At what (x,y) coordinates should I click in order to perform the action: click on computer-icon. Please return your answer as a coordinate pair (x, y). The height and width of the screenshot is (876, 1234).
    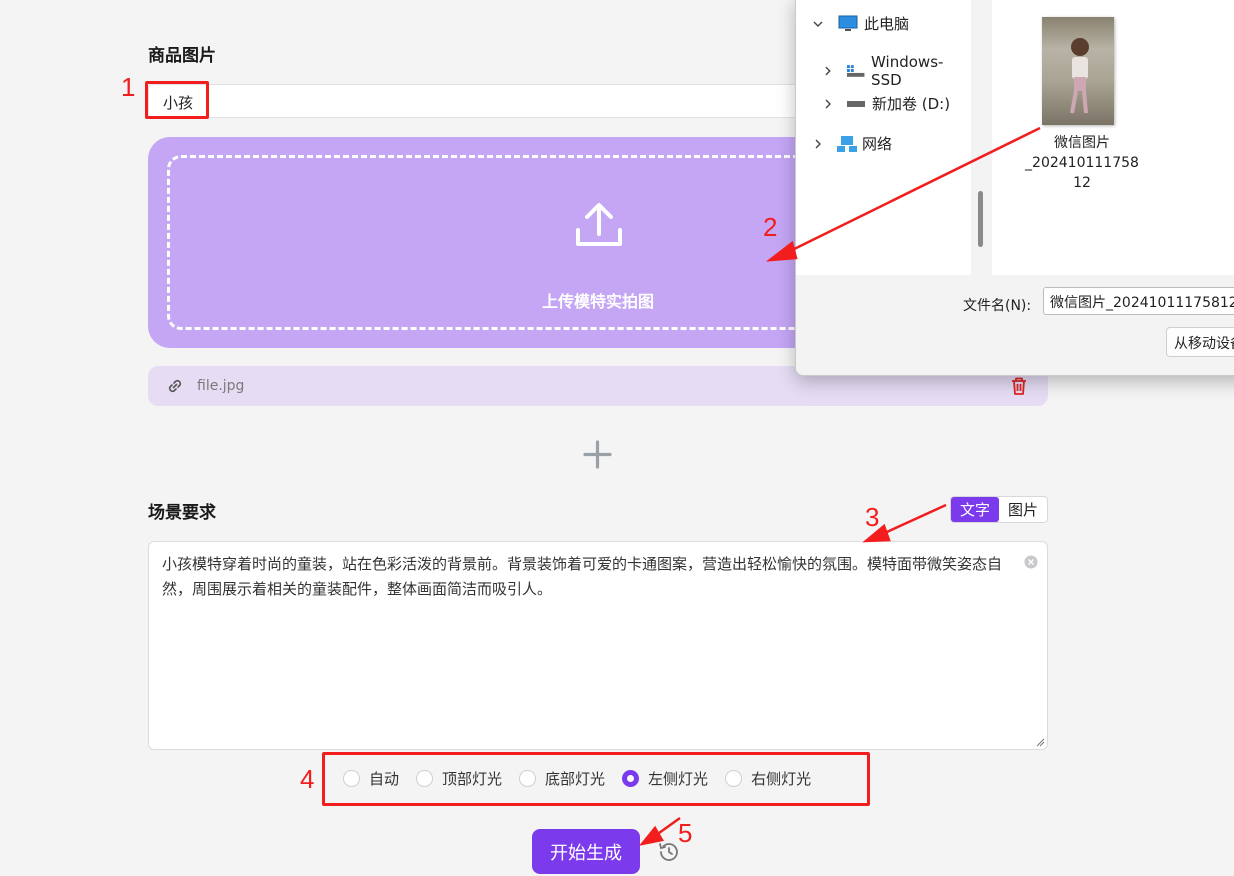
    Looking at the image, I should click on (848, 23).